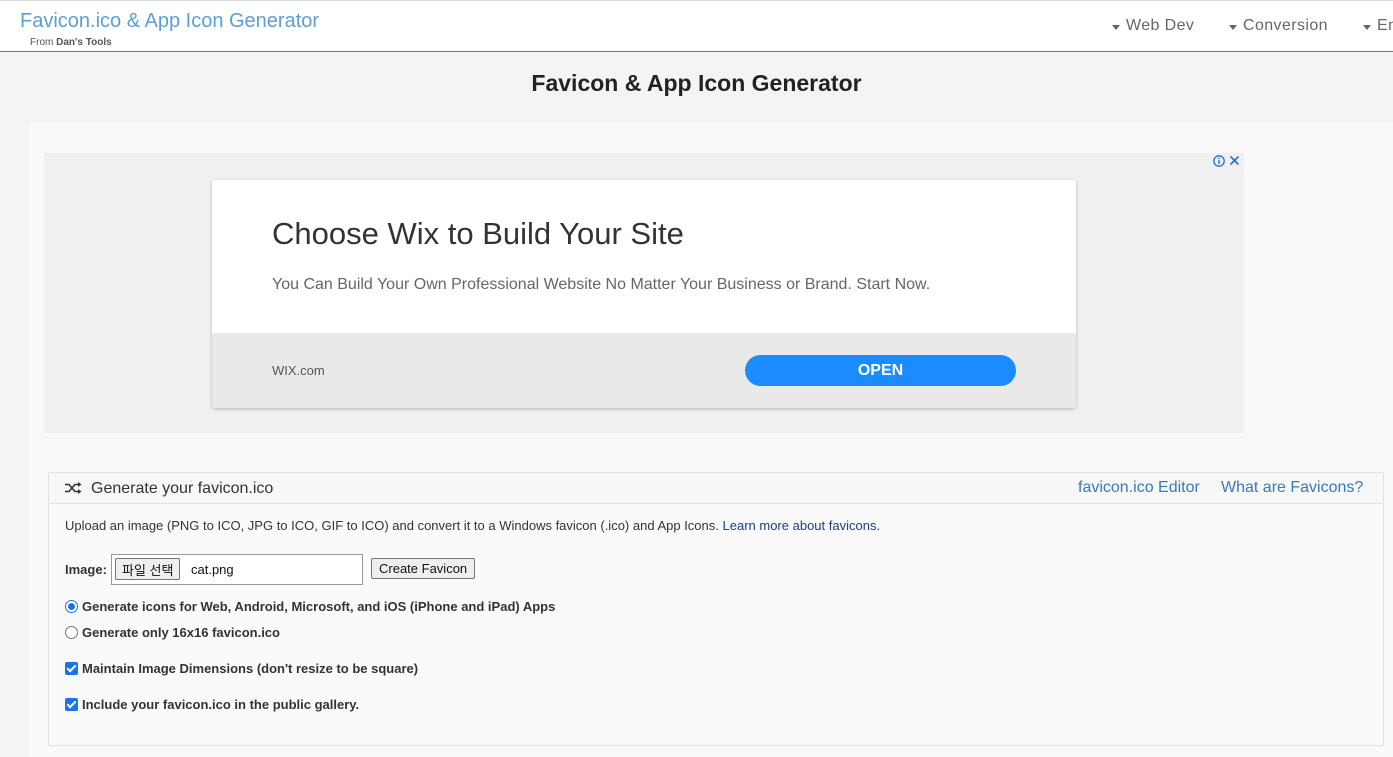 This screenshot has width=1393, height=757. Describe the element at coordinates (1292, 488) in the screenshot. I see `what-are-favicons-link: What are Favicons?` at that location.